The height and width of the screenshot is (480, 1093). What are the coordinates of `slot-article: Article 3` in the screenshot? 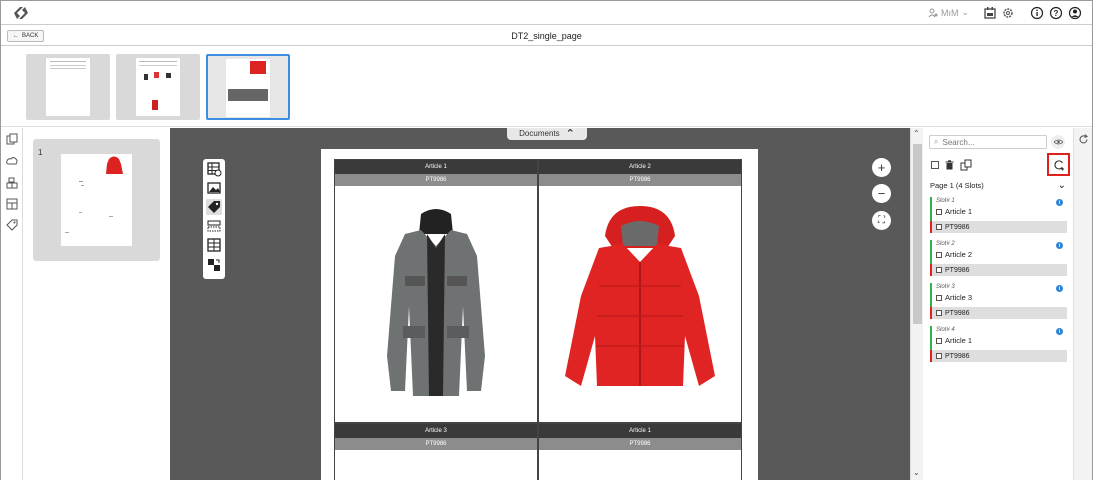 It's located at (954, 297).